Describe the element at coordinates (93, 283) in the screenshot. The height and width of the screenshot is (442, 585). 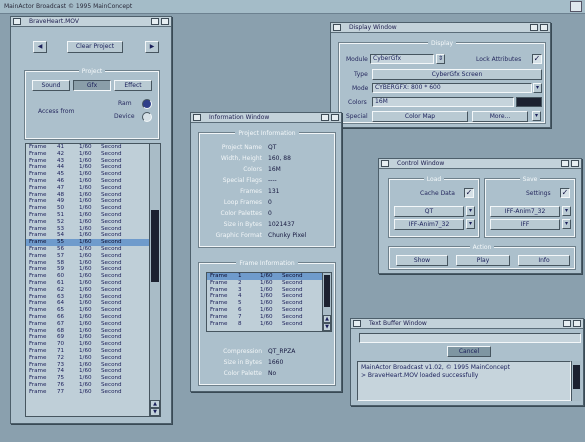
I see `frame-row: Frame 61 1/60 Second` at that location.